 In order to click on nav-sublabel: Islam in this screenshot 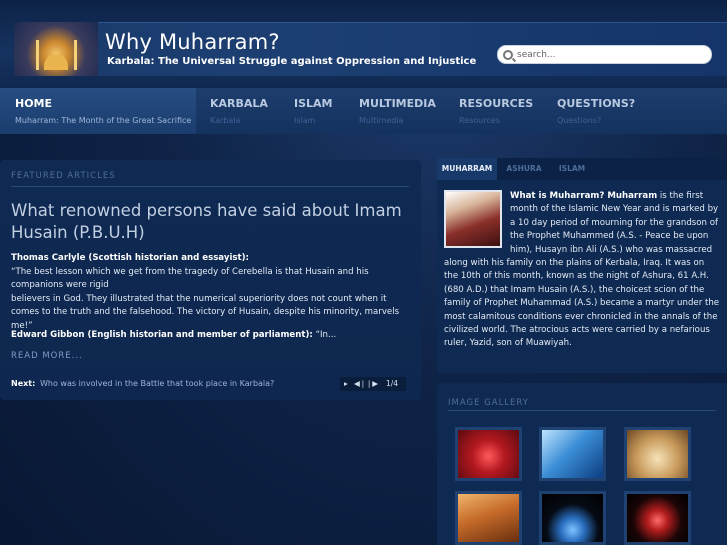, I will do `click(305, 120)`.